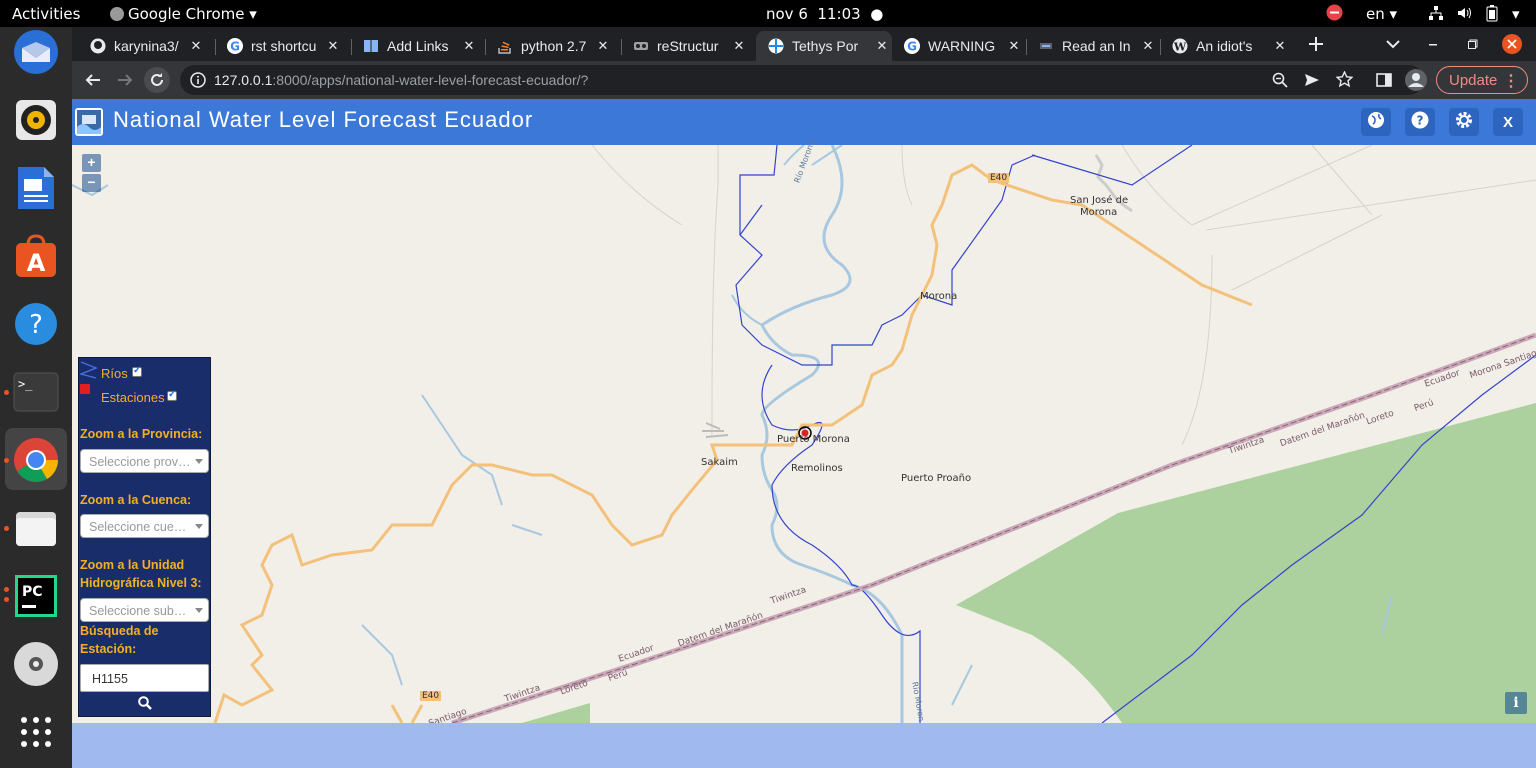 The height and width of the screenshot is (768, 1536). I want to click on exit-app-button: X, so click(1508, 122).